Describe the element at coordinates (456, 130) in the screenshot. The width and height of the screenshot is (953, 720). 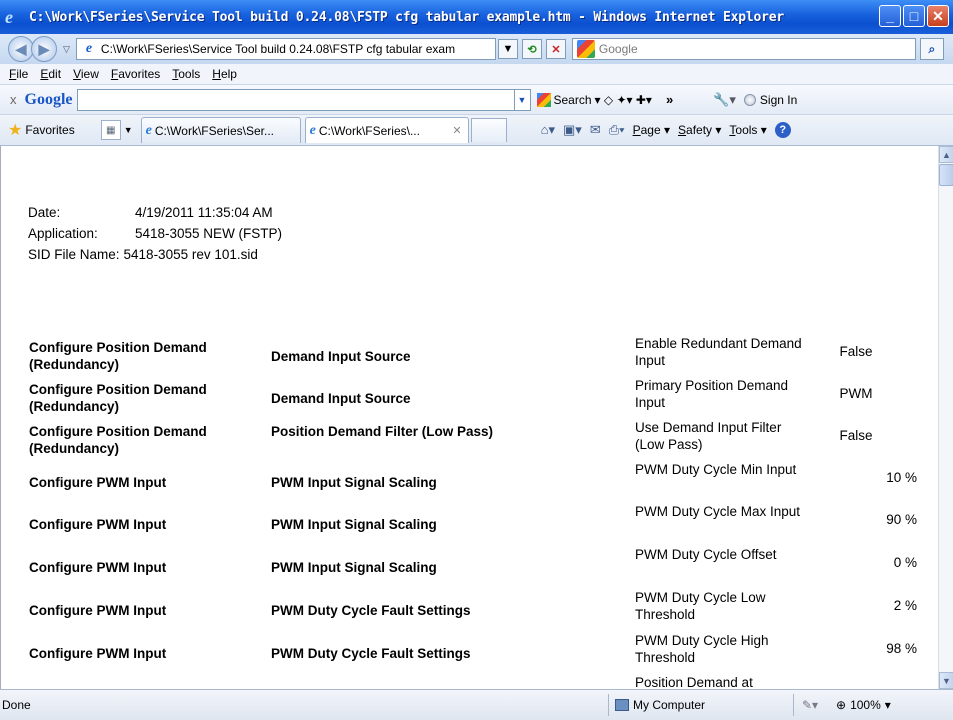
I see `tab-close-icon: ✕` at that location.